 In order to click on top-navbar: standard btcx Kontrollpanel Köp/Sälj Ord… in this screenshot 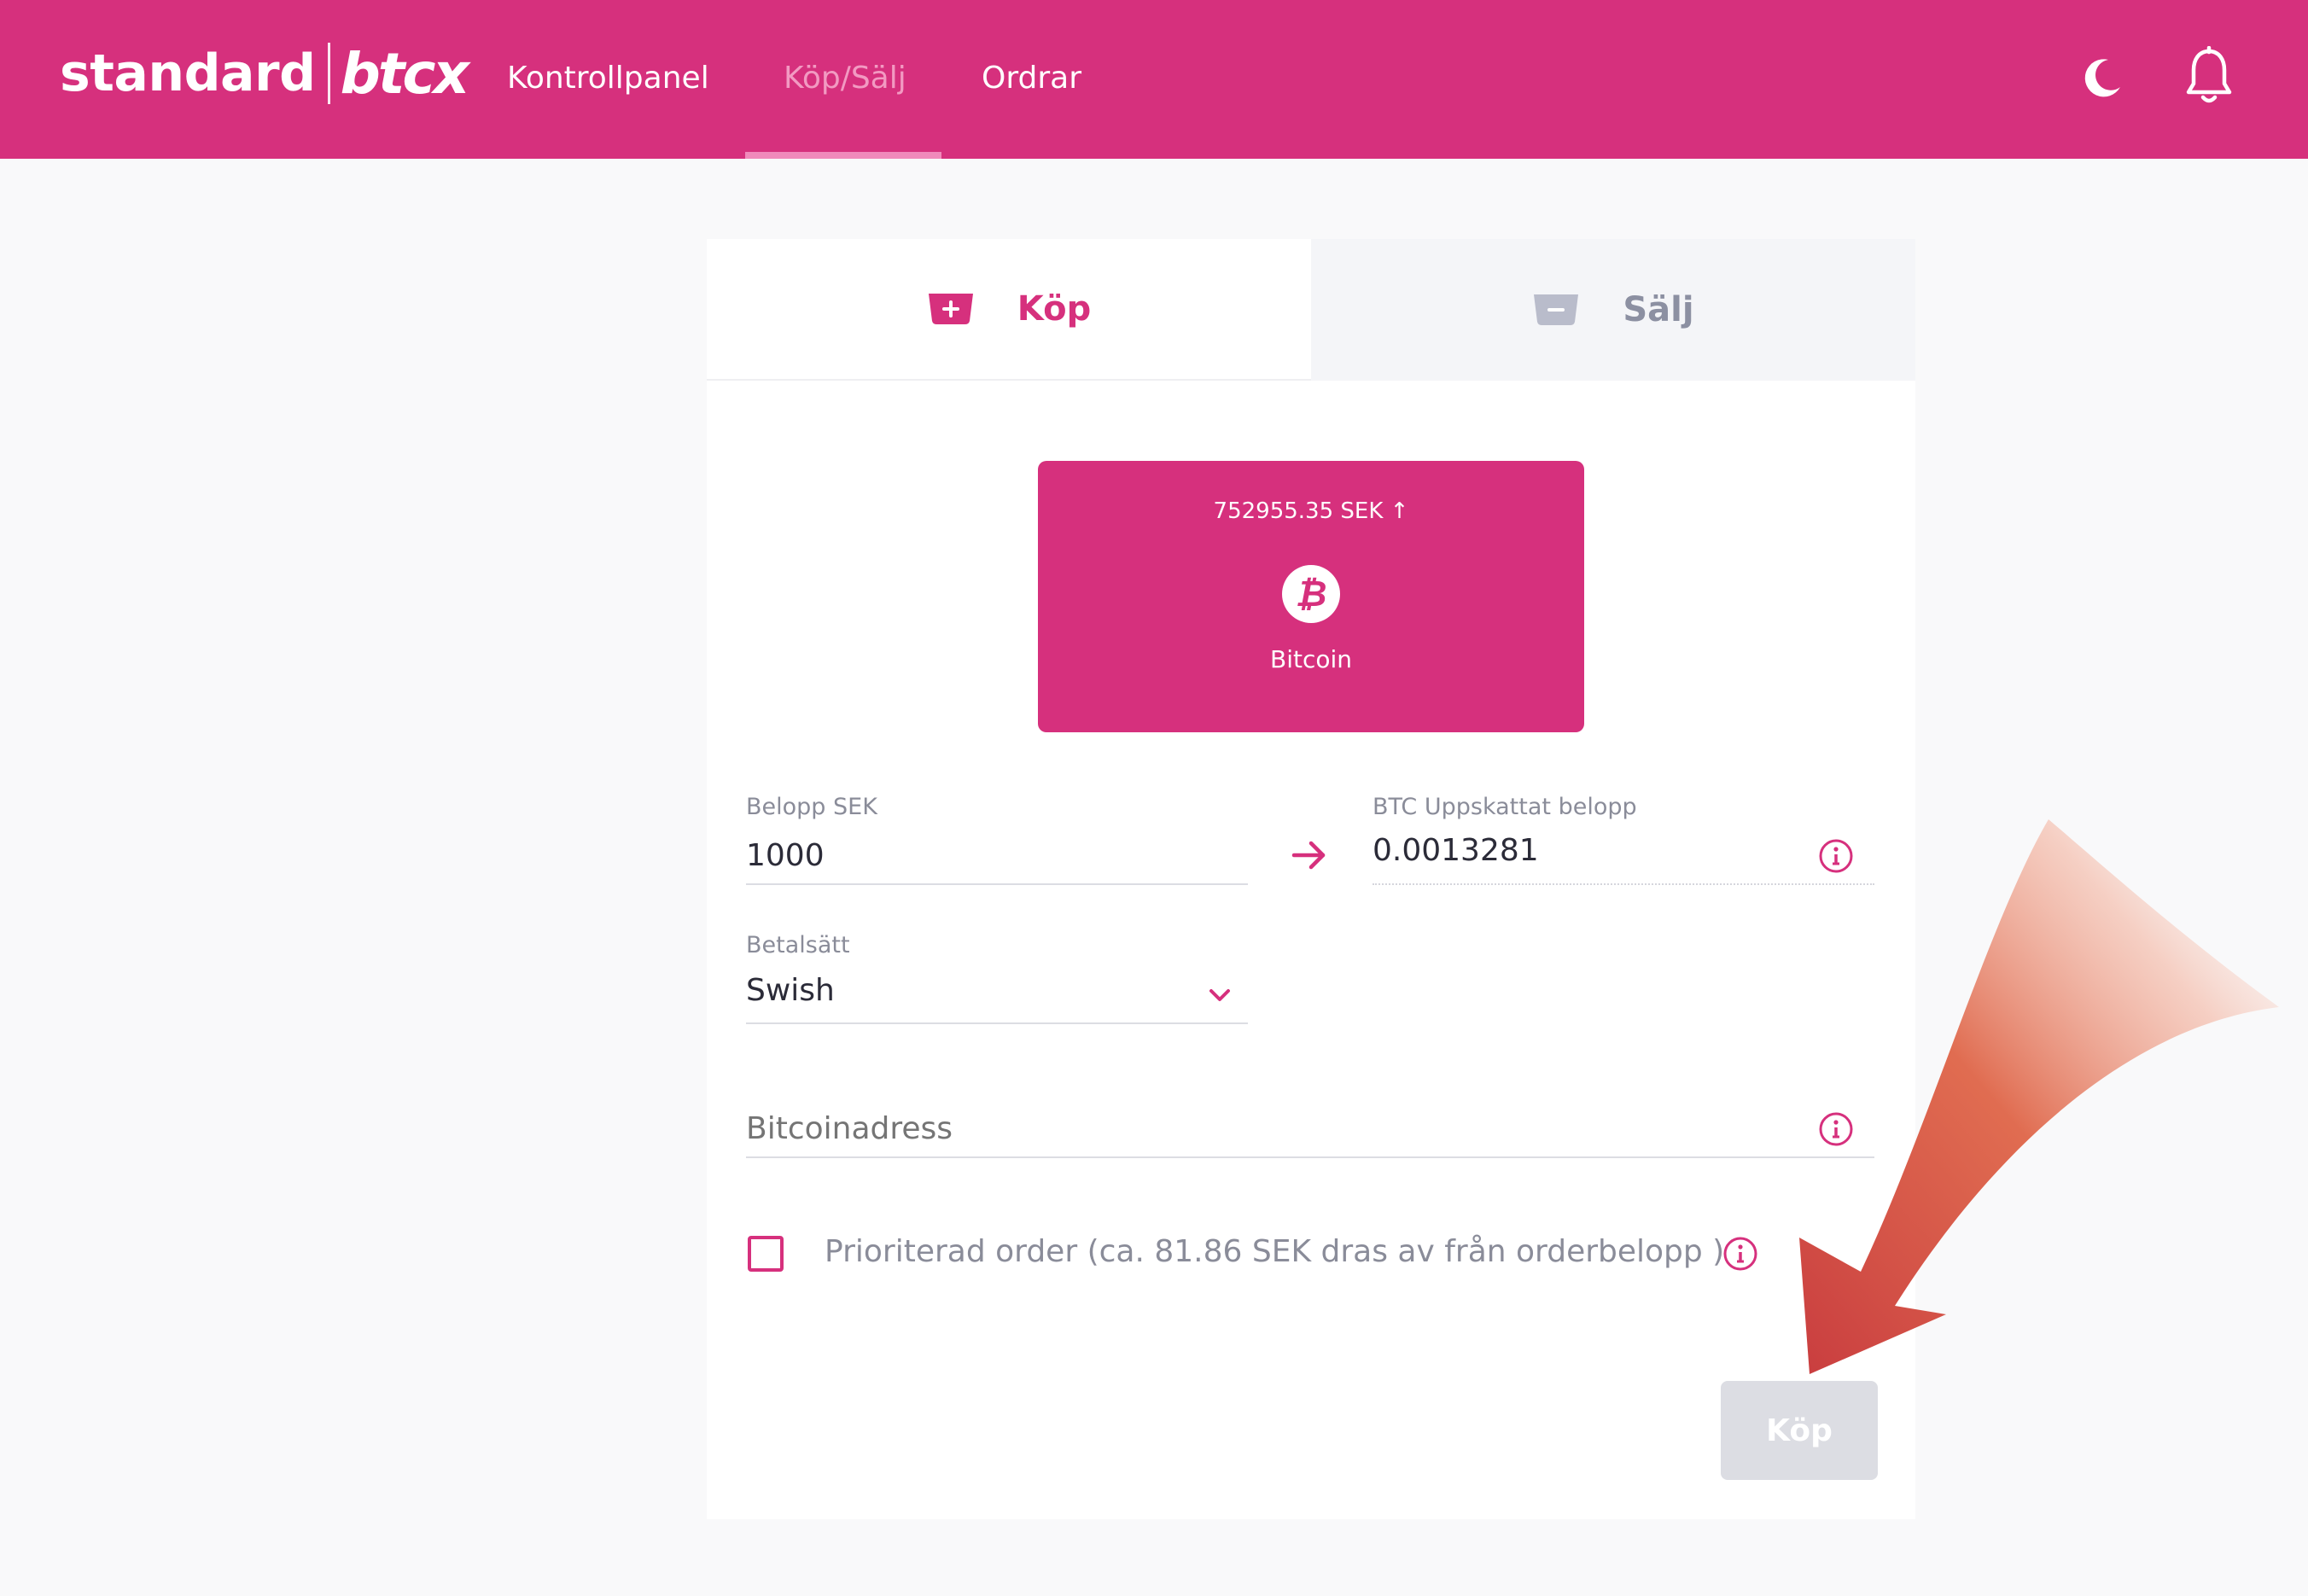, I will do `click(1154, 79)`.